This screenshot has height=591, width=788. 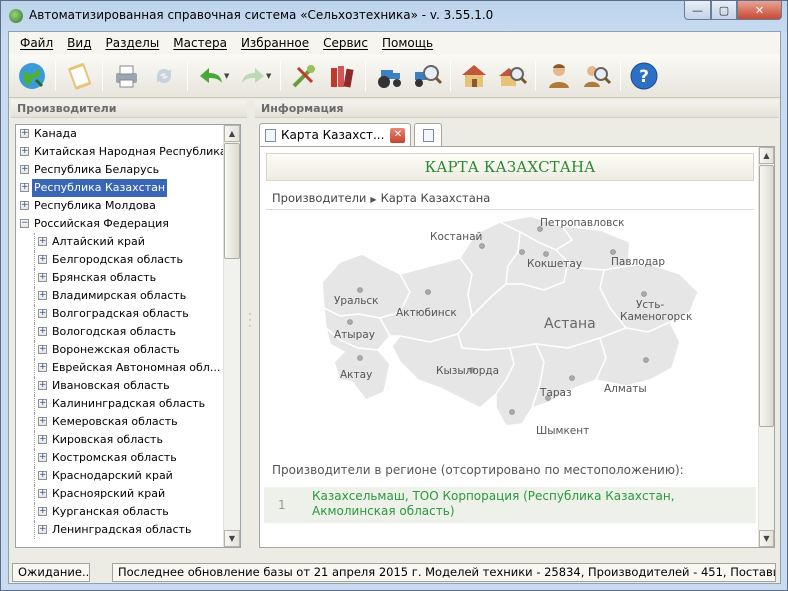 I want to click on menu-view: Вид, so click(x=79, y=43).